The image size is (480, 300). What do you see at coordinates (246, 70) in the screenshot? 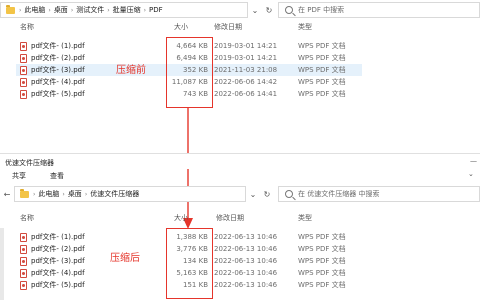
I see `file-modified: 2021-11-03 21:08` at bounding box center [246, 70].